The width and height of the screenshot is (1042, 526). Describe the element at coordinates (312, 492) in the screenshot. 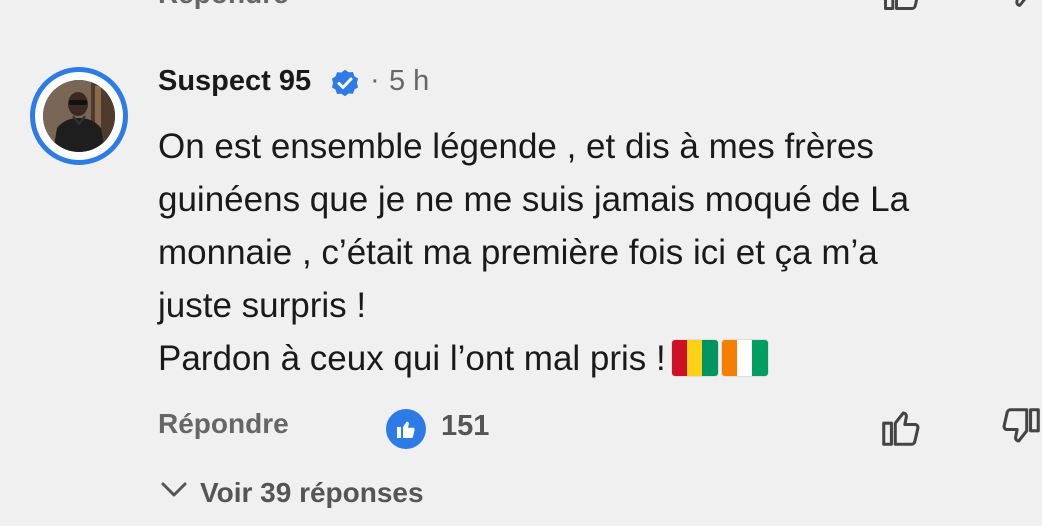

I see `view-replies-label: Voir 39 réponses` at that location.